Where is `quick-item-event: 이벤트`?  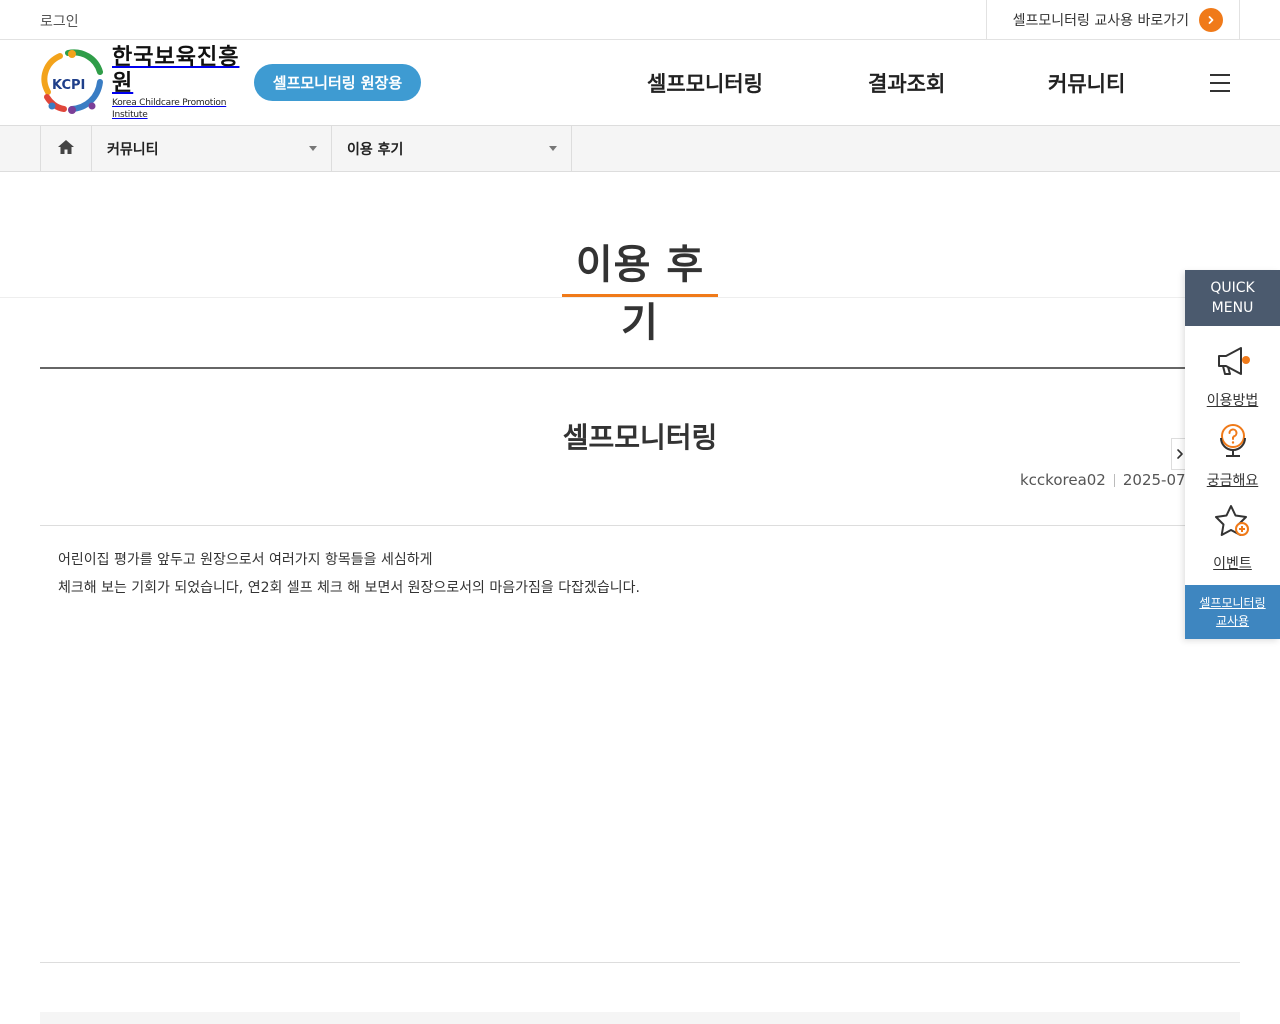
quick-item-event: 이벤트 is located at coordinates (1232, 538).